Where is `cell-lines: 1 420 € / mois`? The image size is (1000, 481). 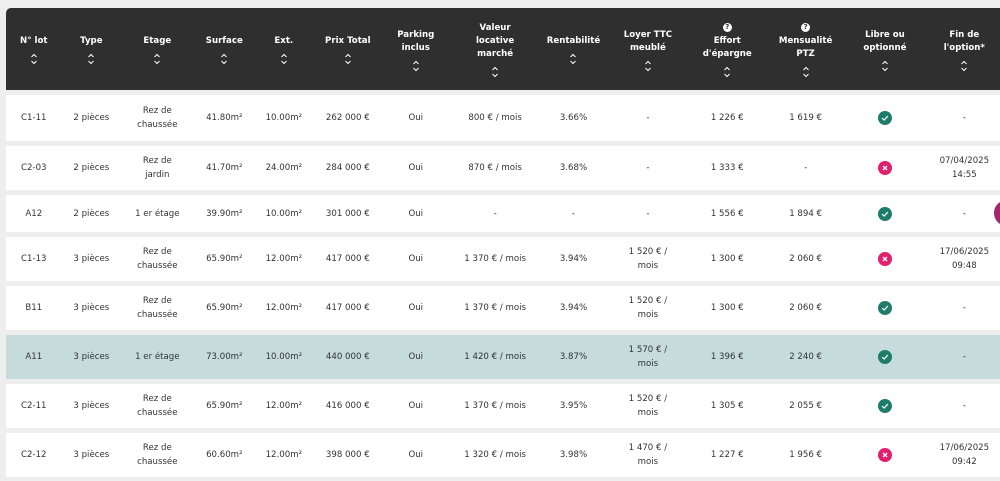 cell-lines: 1 420 € / mois is located at coordinates (495, 357).